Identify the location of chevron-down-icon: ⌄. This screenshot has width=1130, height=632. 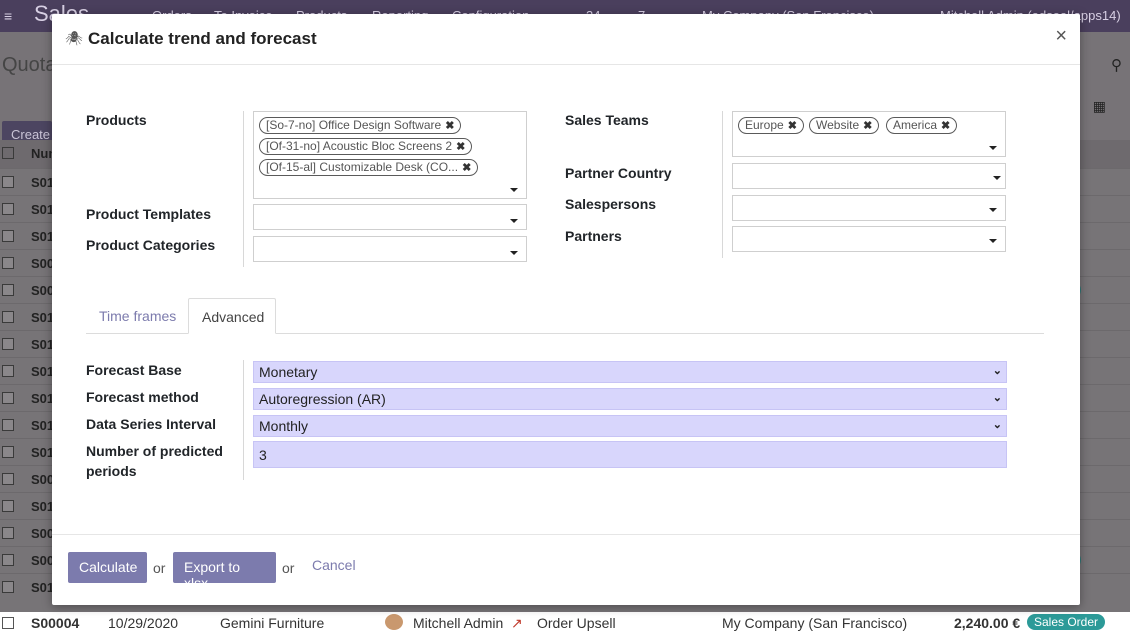
(997, 398).